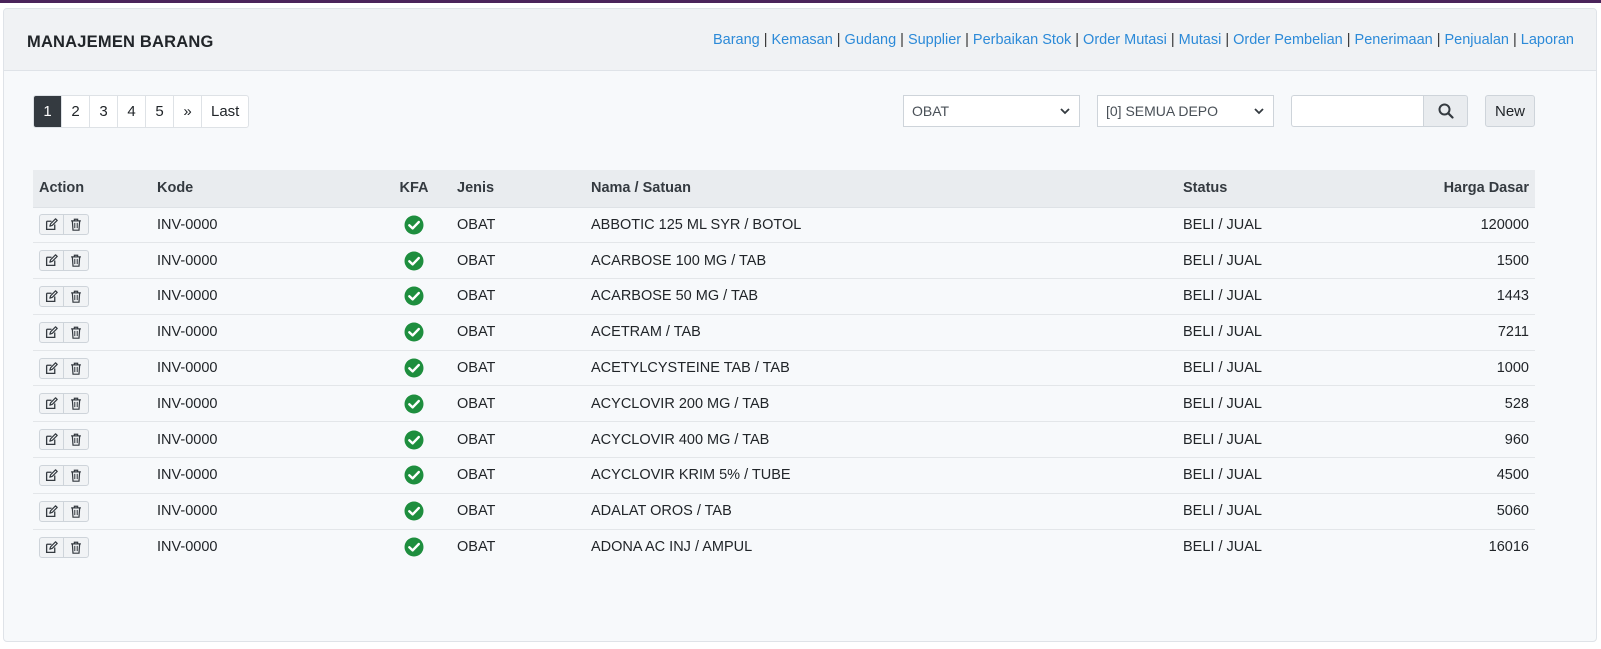  Describe the element at coordinates (881, 546) in the screenshot. I see `cell-nama: ADONA AC INJ / AMPUL` at that location.